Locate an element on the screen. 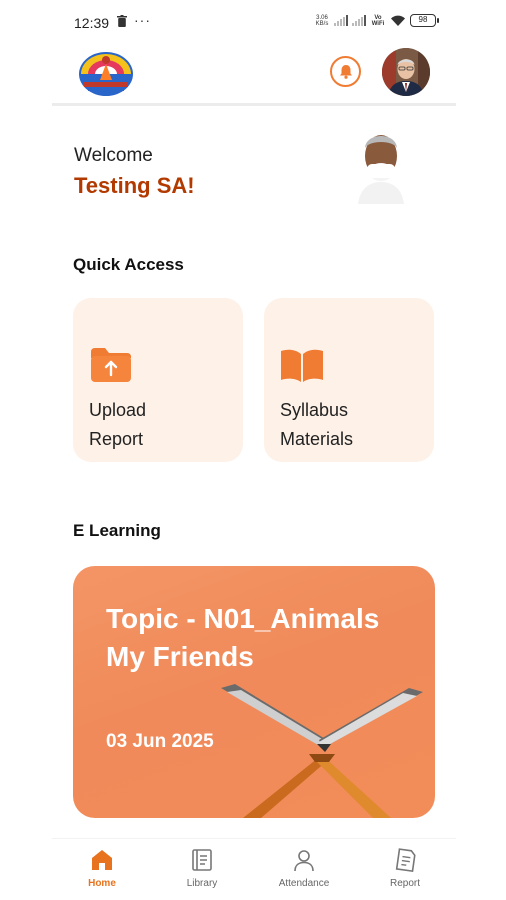 This screenshot has height=900, width=506. quick-access-title: Quick Access is located at coordinates (128, 264).